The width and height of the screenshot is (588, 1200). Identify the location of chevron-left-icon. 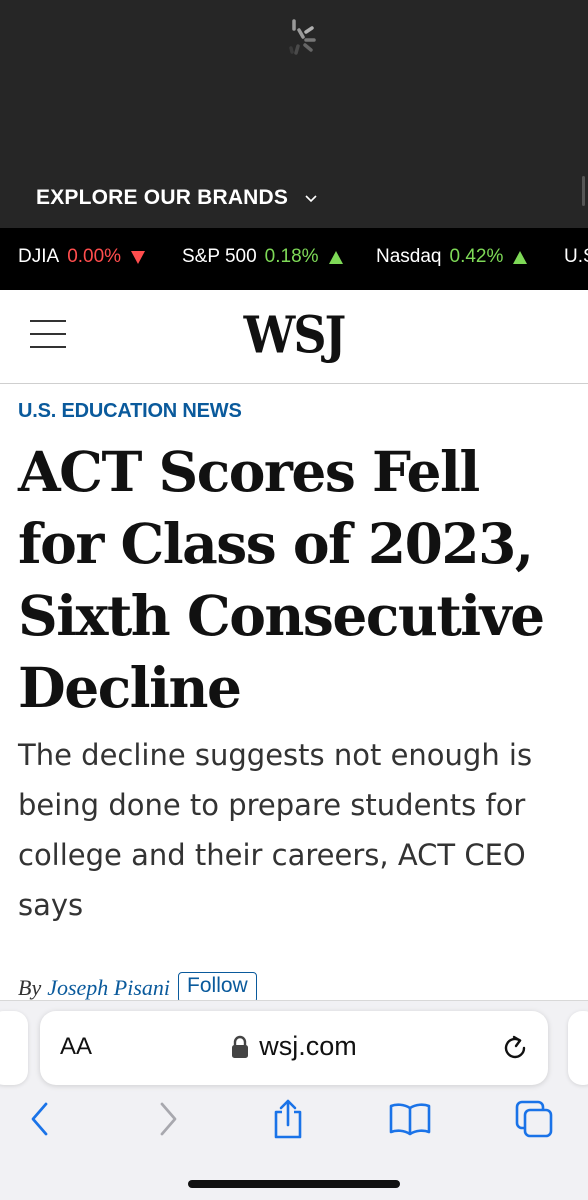
(39, 1119).